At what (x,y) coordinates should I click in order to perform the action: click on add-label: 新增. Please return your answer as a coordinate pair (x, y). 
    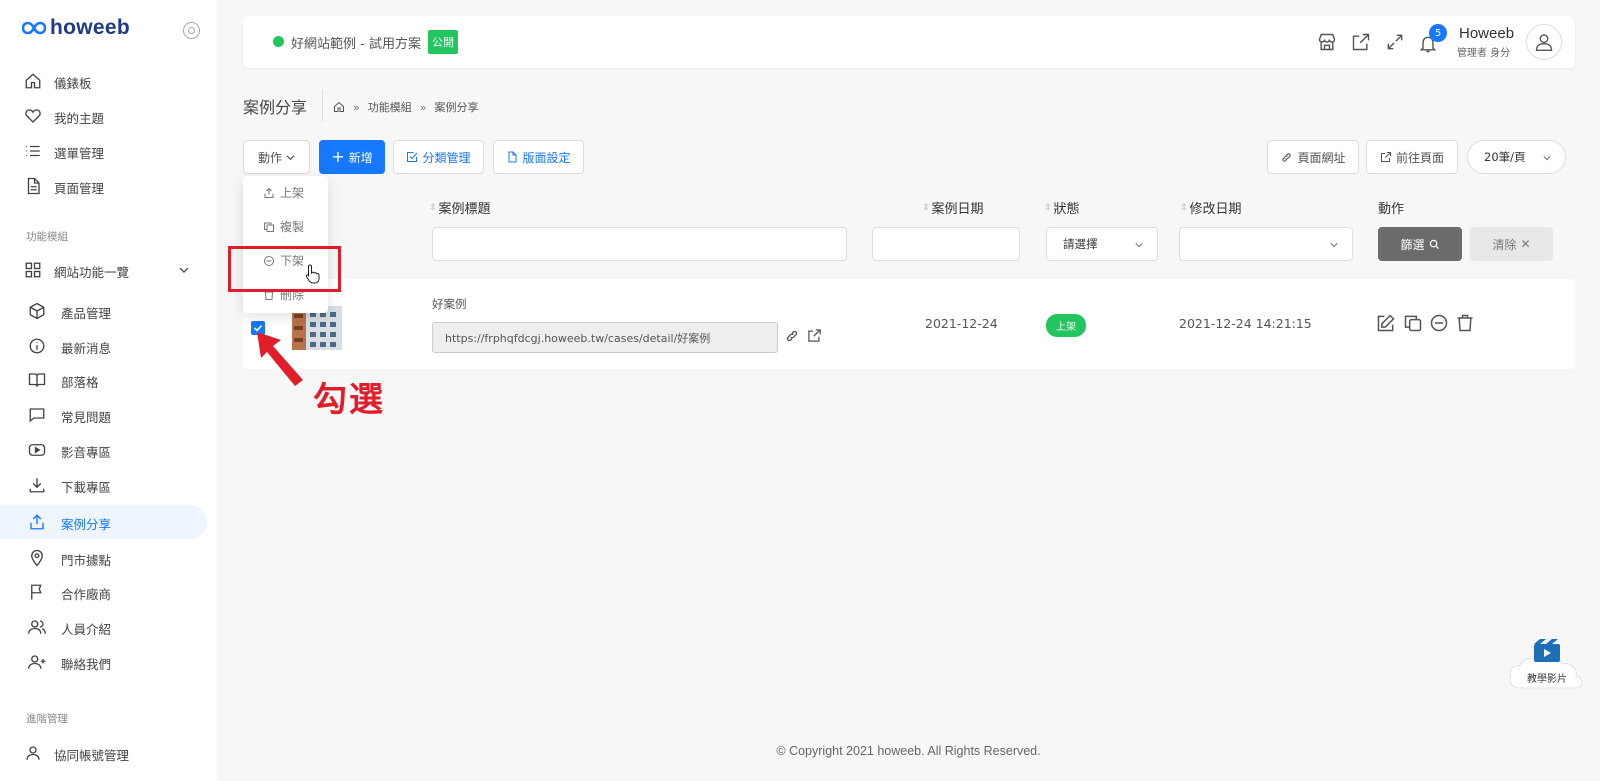
    Looking at the image, I should click on (360, 157).